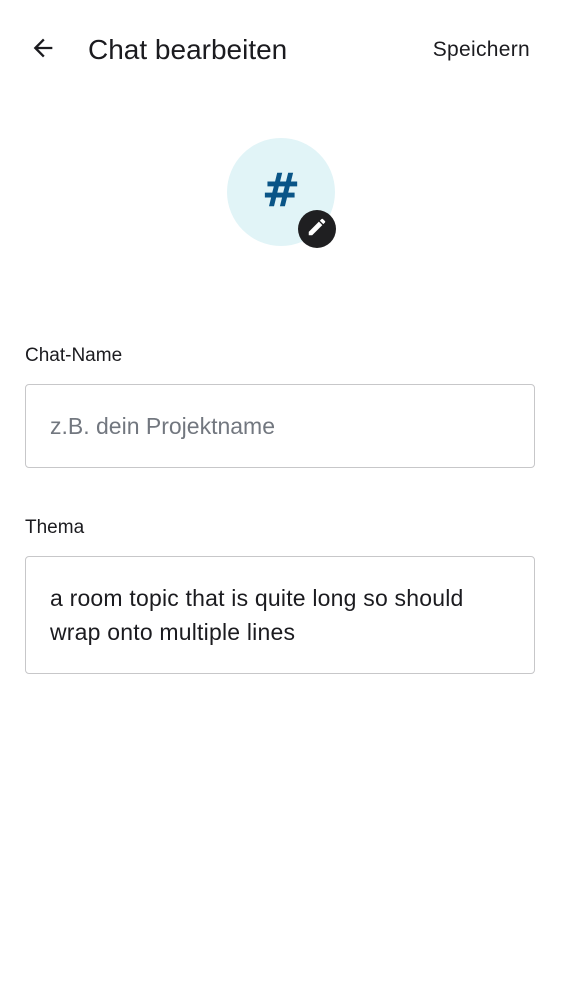 The width and height of the screenshot is (562, 1000). I want to click on page-title: Chat bearbeiten, so click(188, 49).